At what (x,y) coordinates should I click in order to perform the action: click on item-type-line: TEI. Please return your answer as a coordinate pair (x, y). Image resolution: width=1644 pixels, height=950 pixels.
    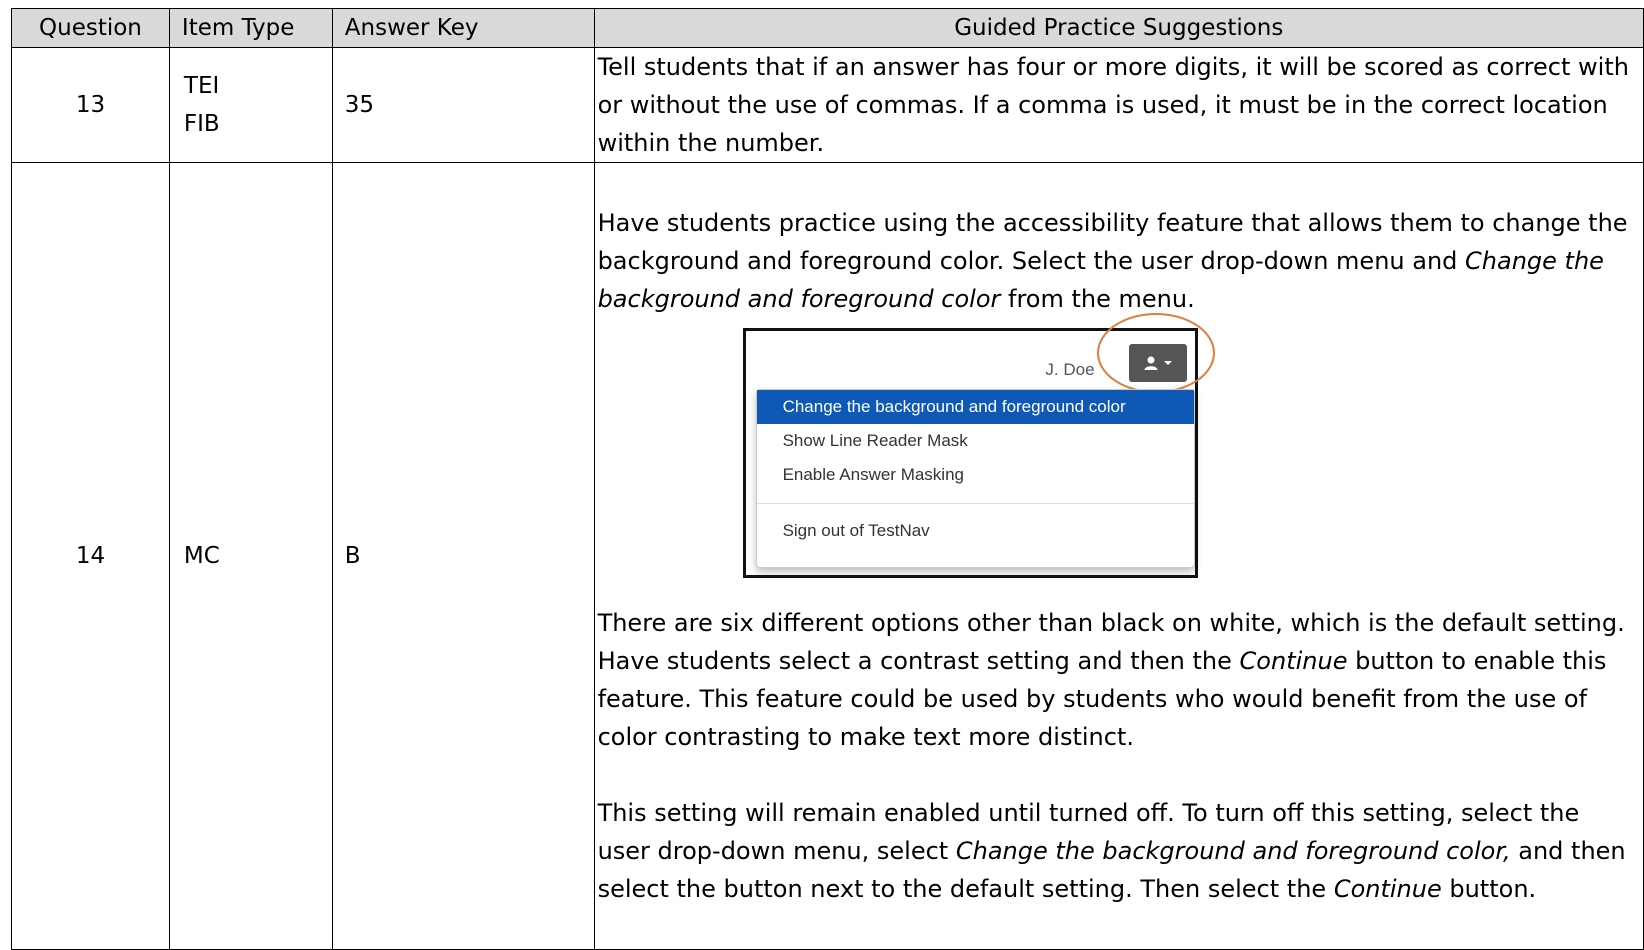
    Looking at the image, I should click on (201, 86).